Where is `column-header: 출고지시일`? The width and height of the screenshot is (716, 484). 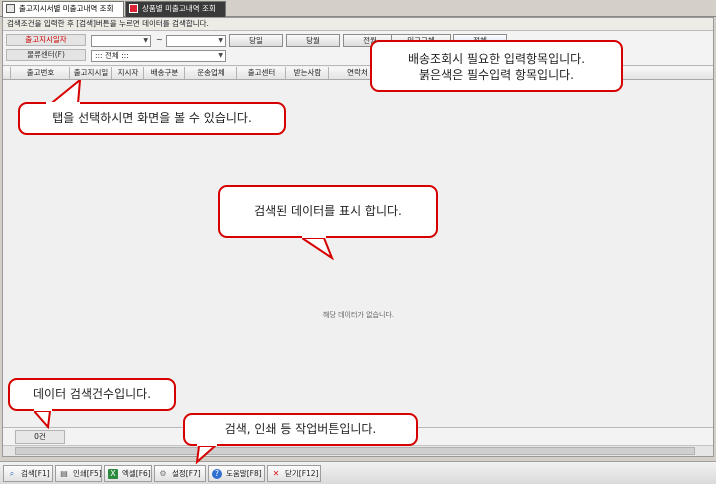 column-header: 출고지시일 is located at coordinates (91, 73).